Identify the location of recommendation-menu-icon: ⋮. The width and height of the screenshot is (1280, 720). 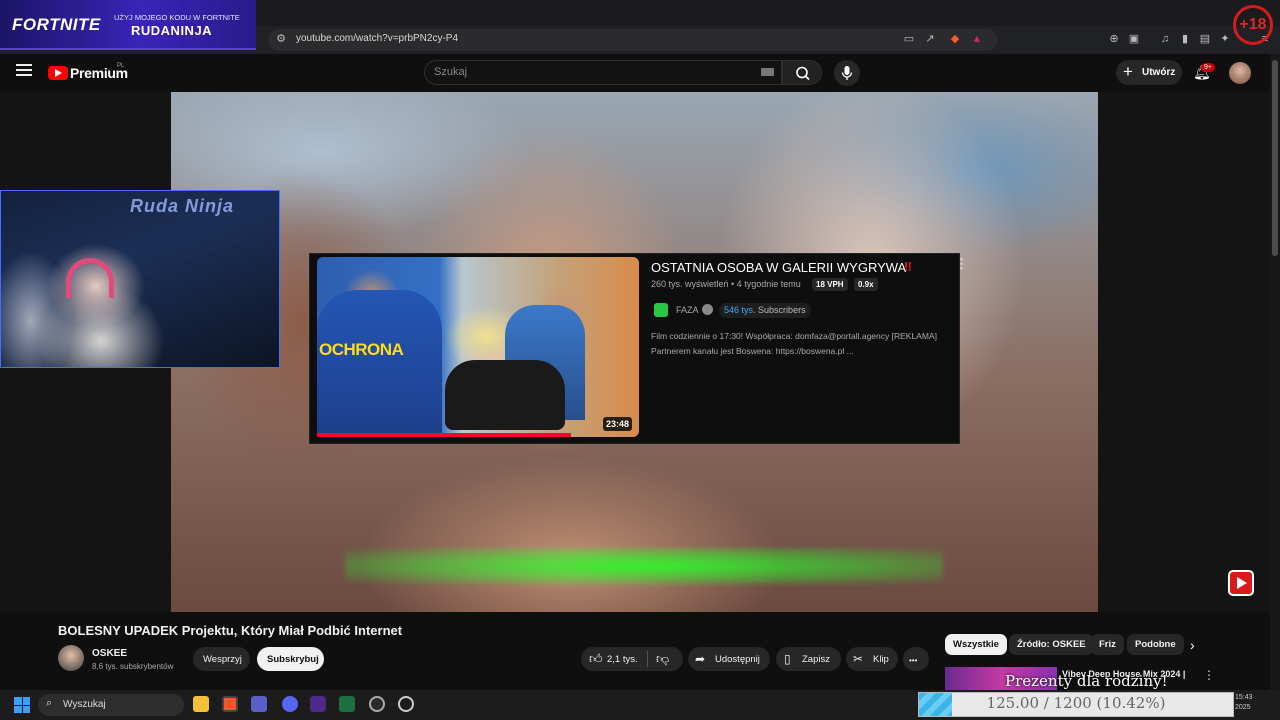
(1209, 675).